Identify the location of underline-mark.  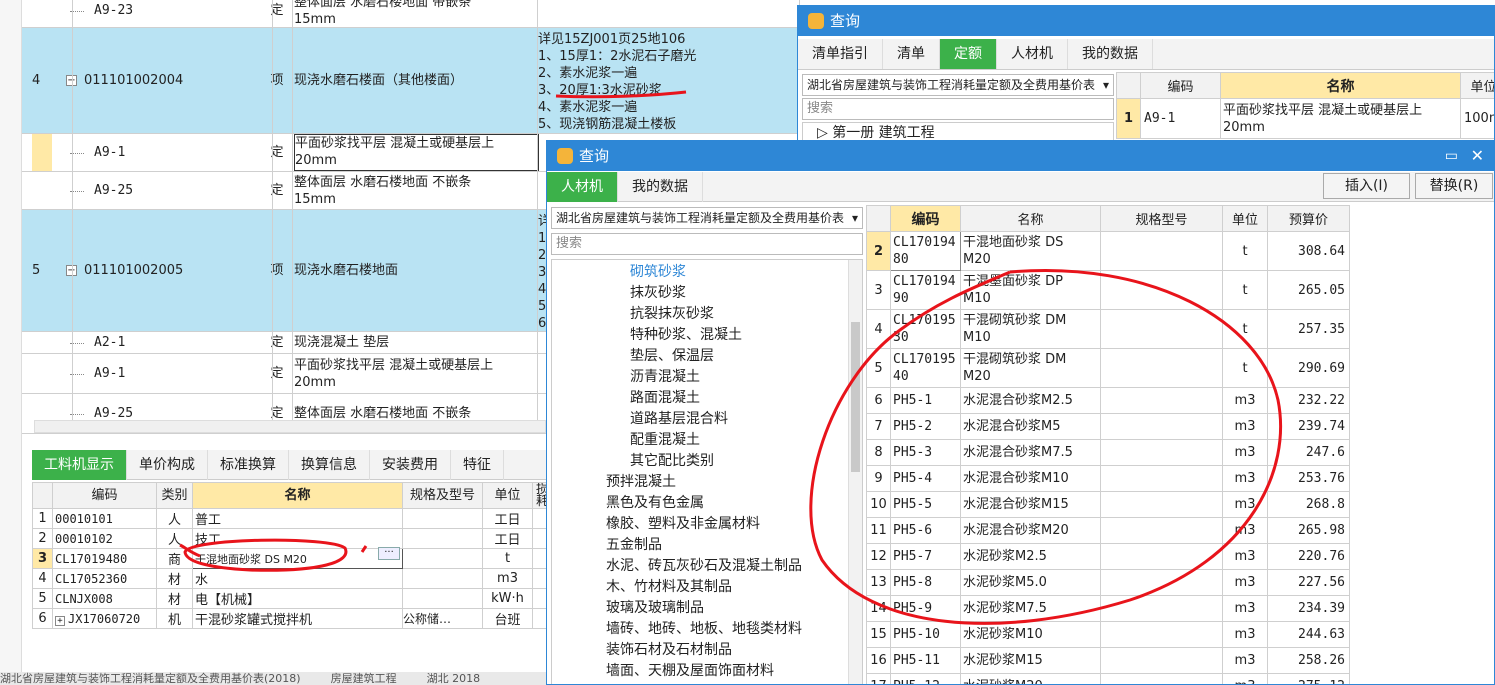
(621, 94).